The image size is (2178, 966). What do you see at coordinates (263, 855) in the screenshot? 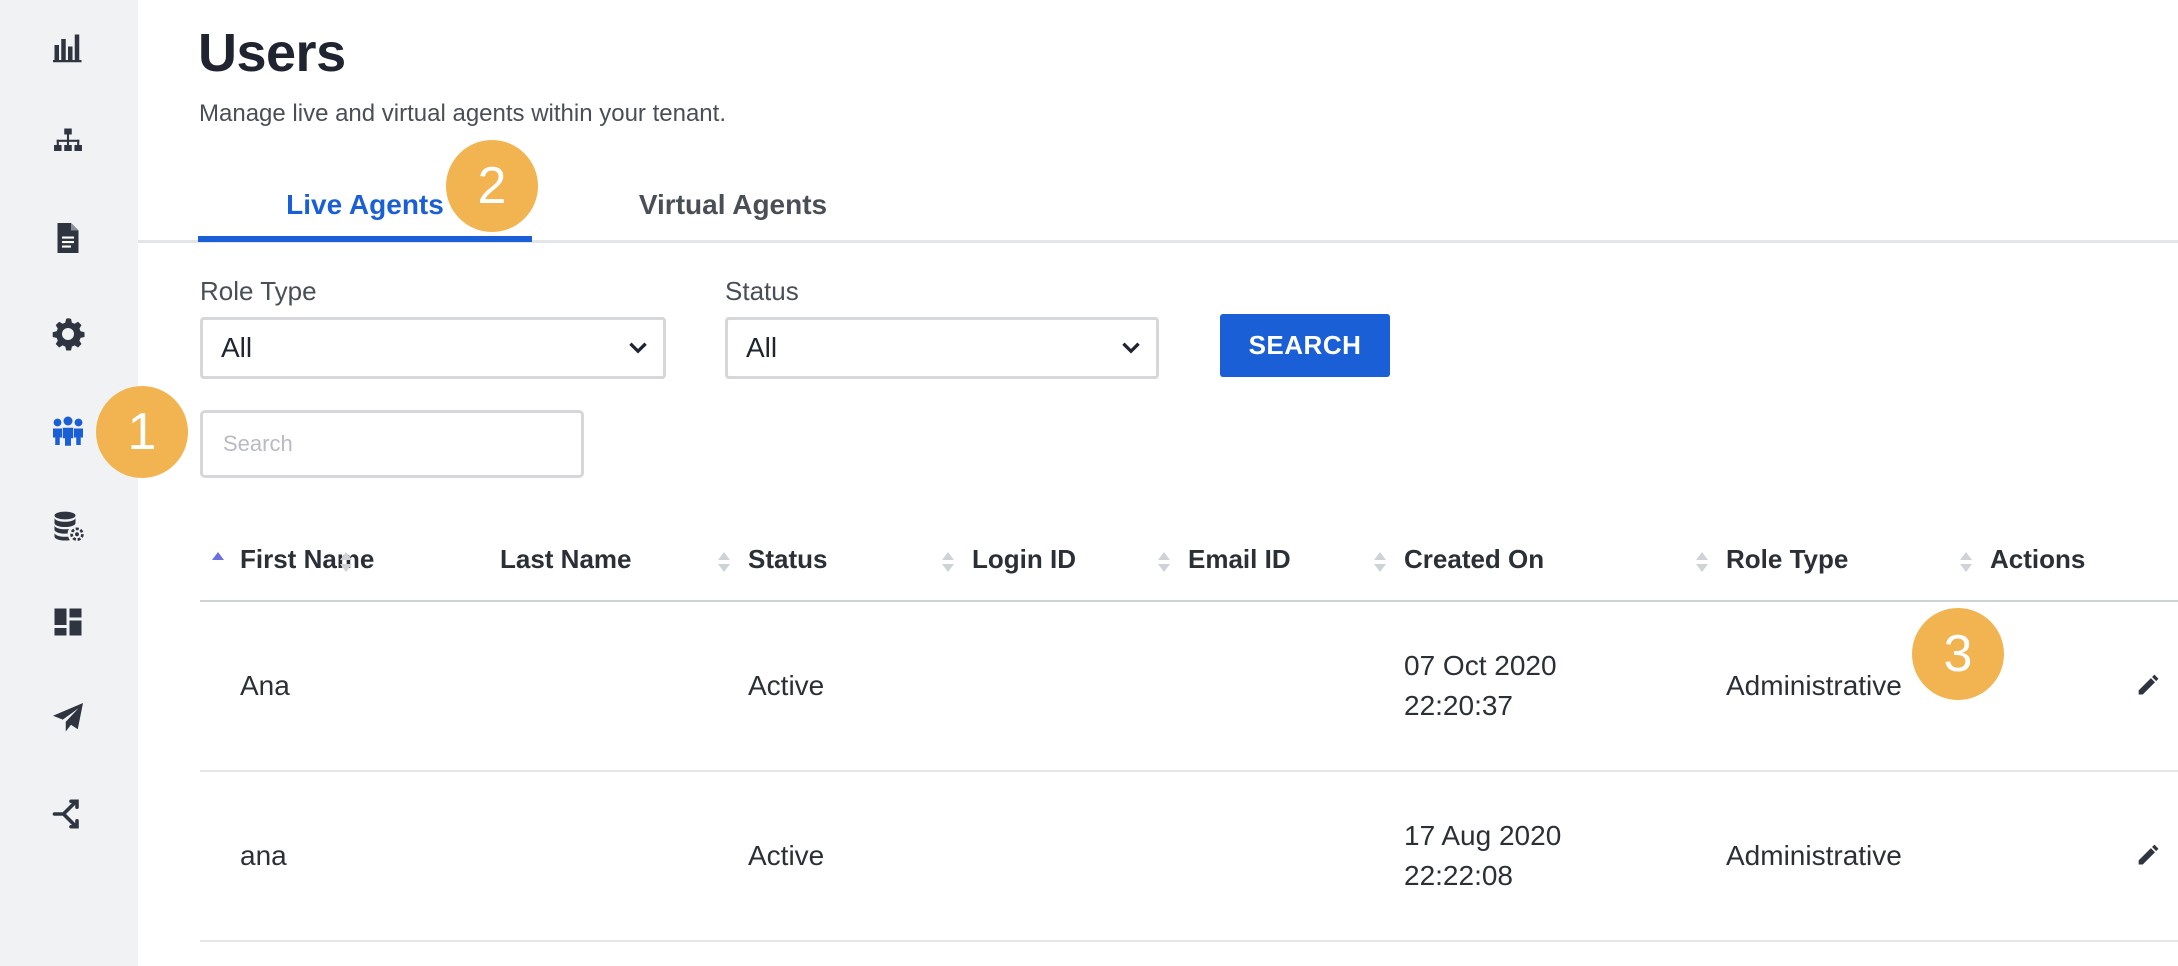
I see `cell-first-name: ana` at bounding box center [263, 855].